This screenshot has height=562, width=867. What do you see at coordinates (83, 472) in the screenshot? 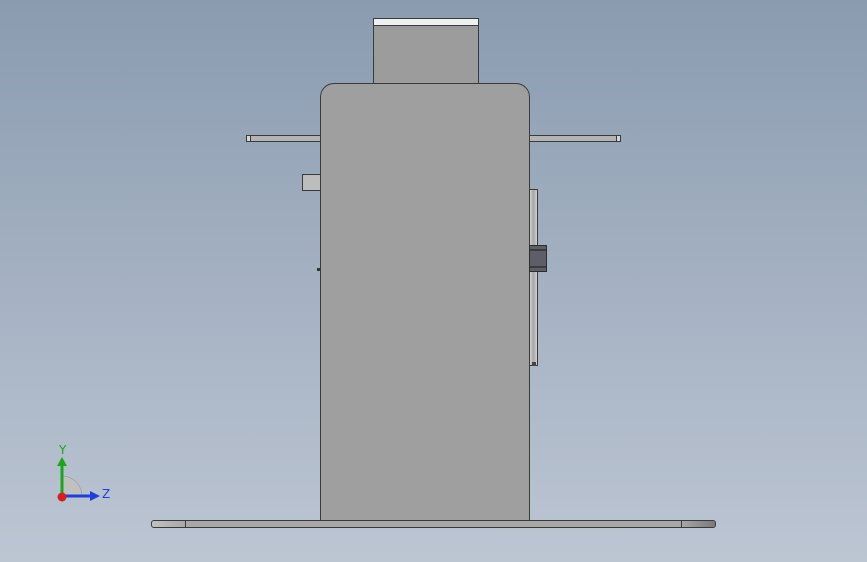
I see `axis-triad: Y Z` at bounding box center [83, 472].